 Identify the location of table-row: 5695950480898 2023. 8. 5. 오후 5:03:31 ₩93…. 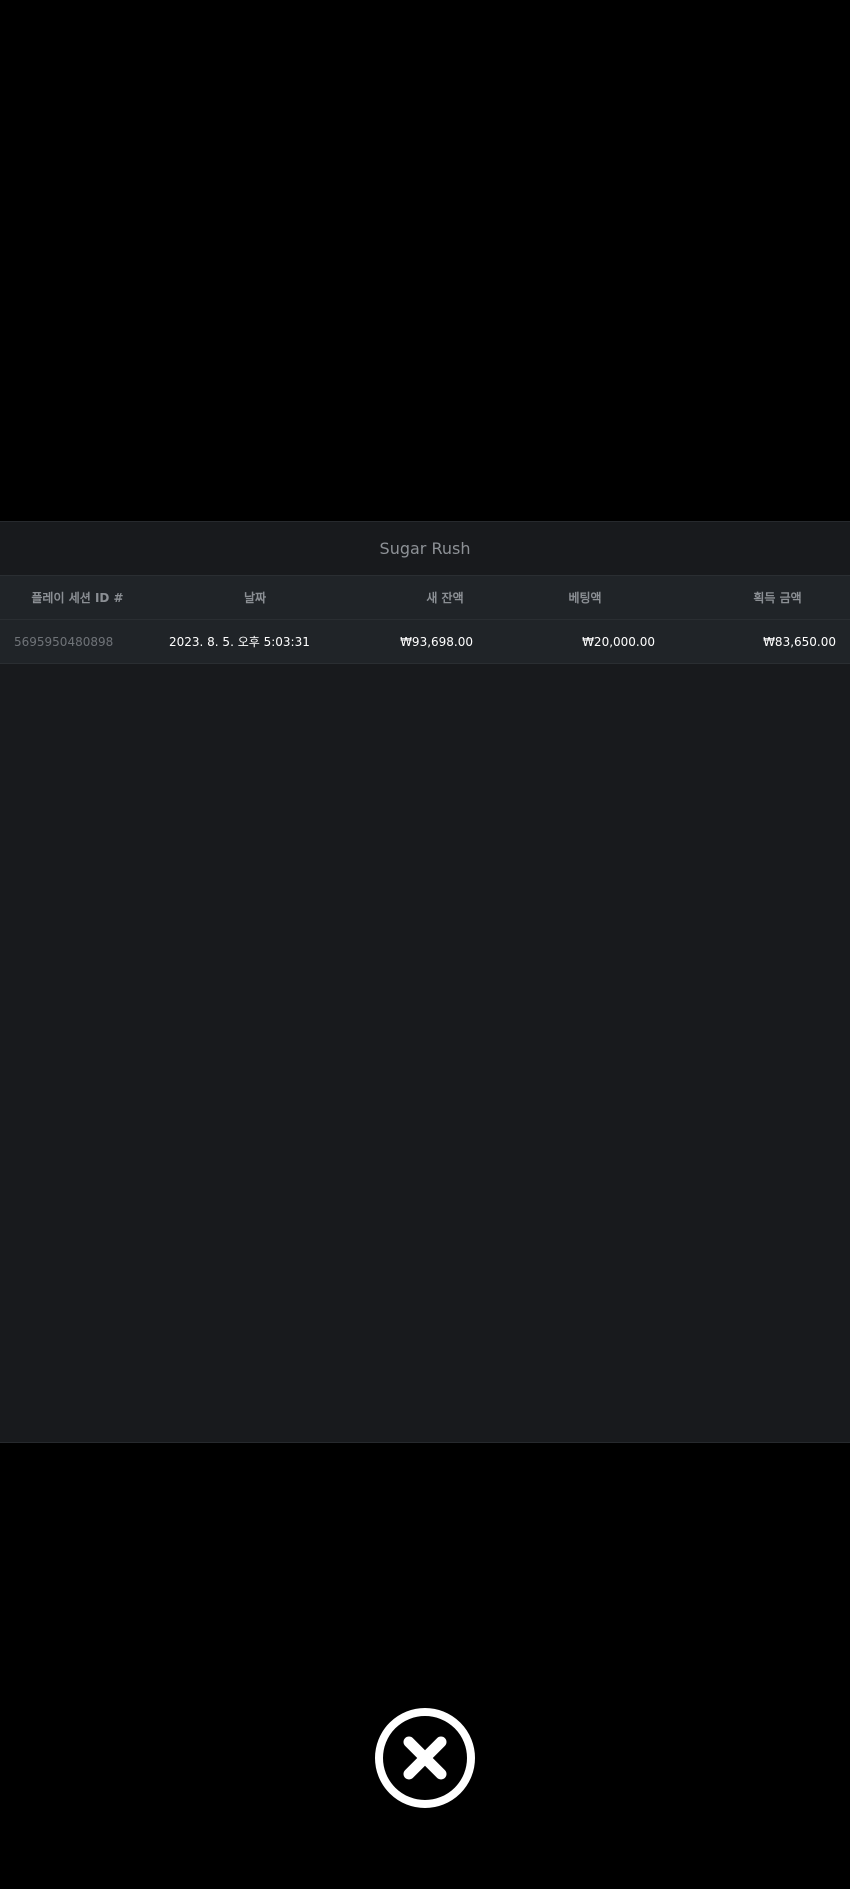
(425, 642).